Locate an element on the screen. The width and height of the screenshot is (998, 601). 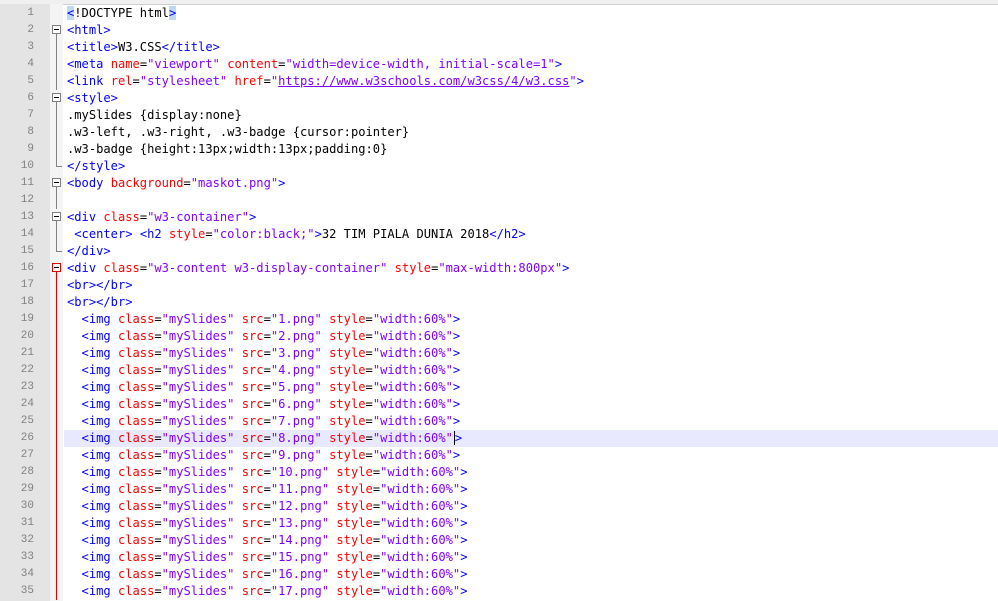
code-text-area: </style> is located at coordinates (531, 166).